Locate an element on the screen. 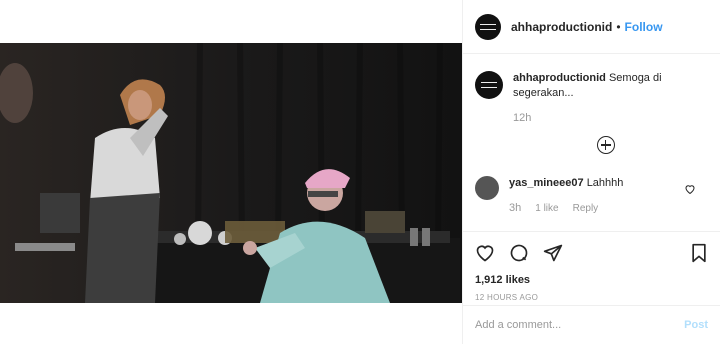 Image resolution: width=720 pixels, height=344 pixels. comment-input is located at coordinates (580, 325).